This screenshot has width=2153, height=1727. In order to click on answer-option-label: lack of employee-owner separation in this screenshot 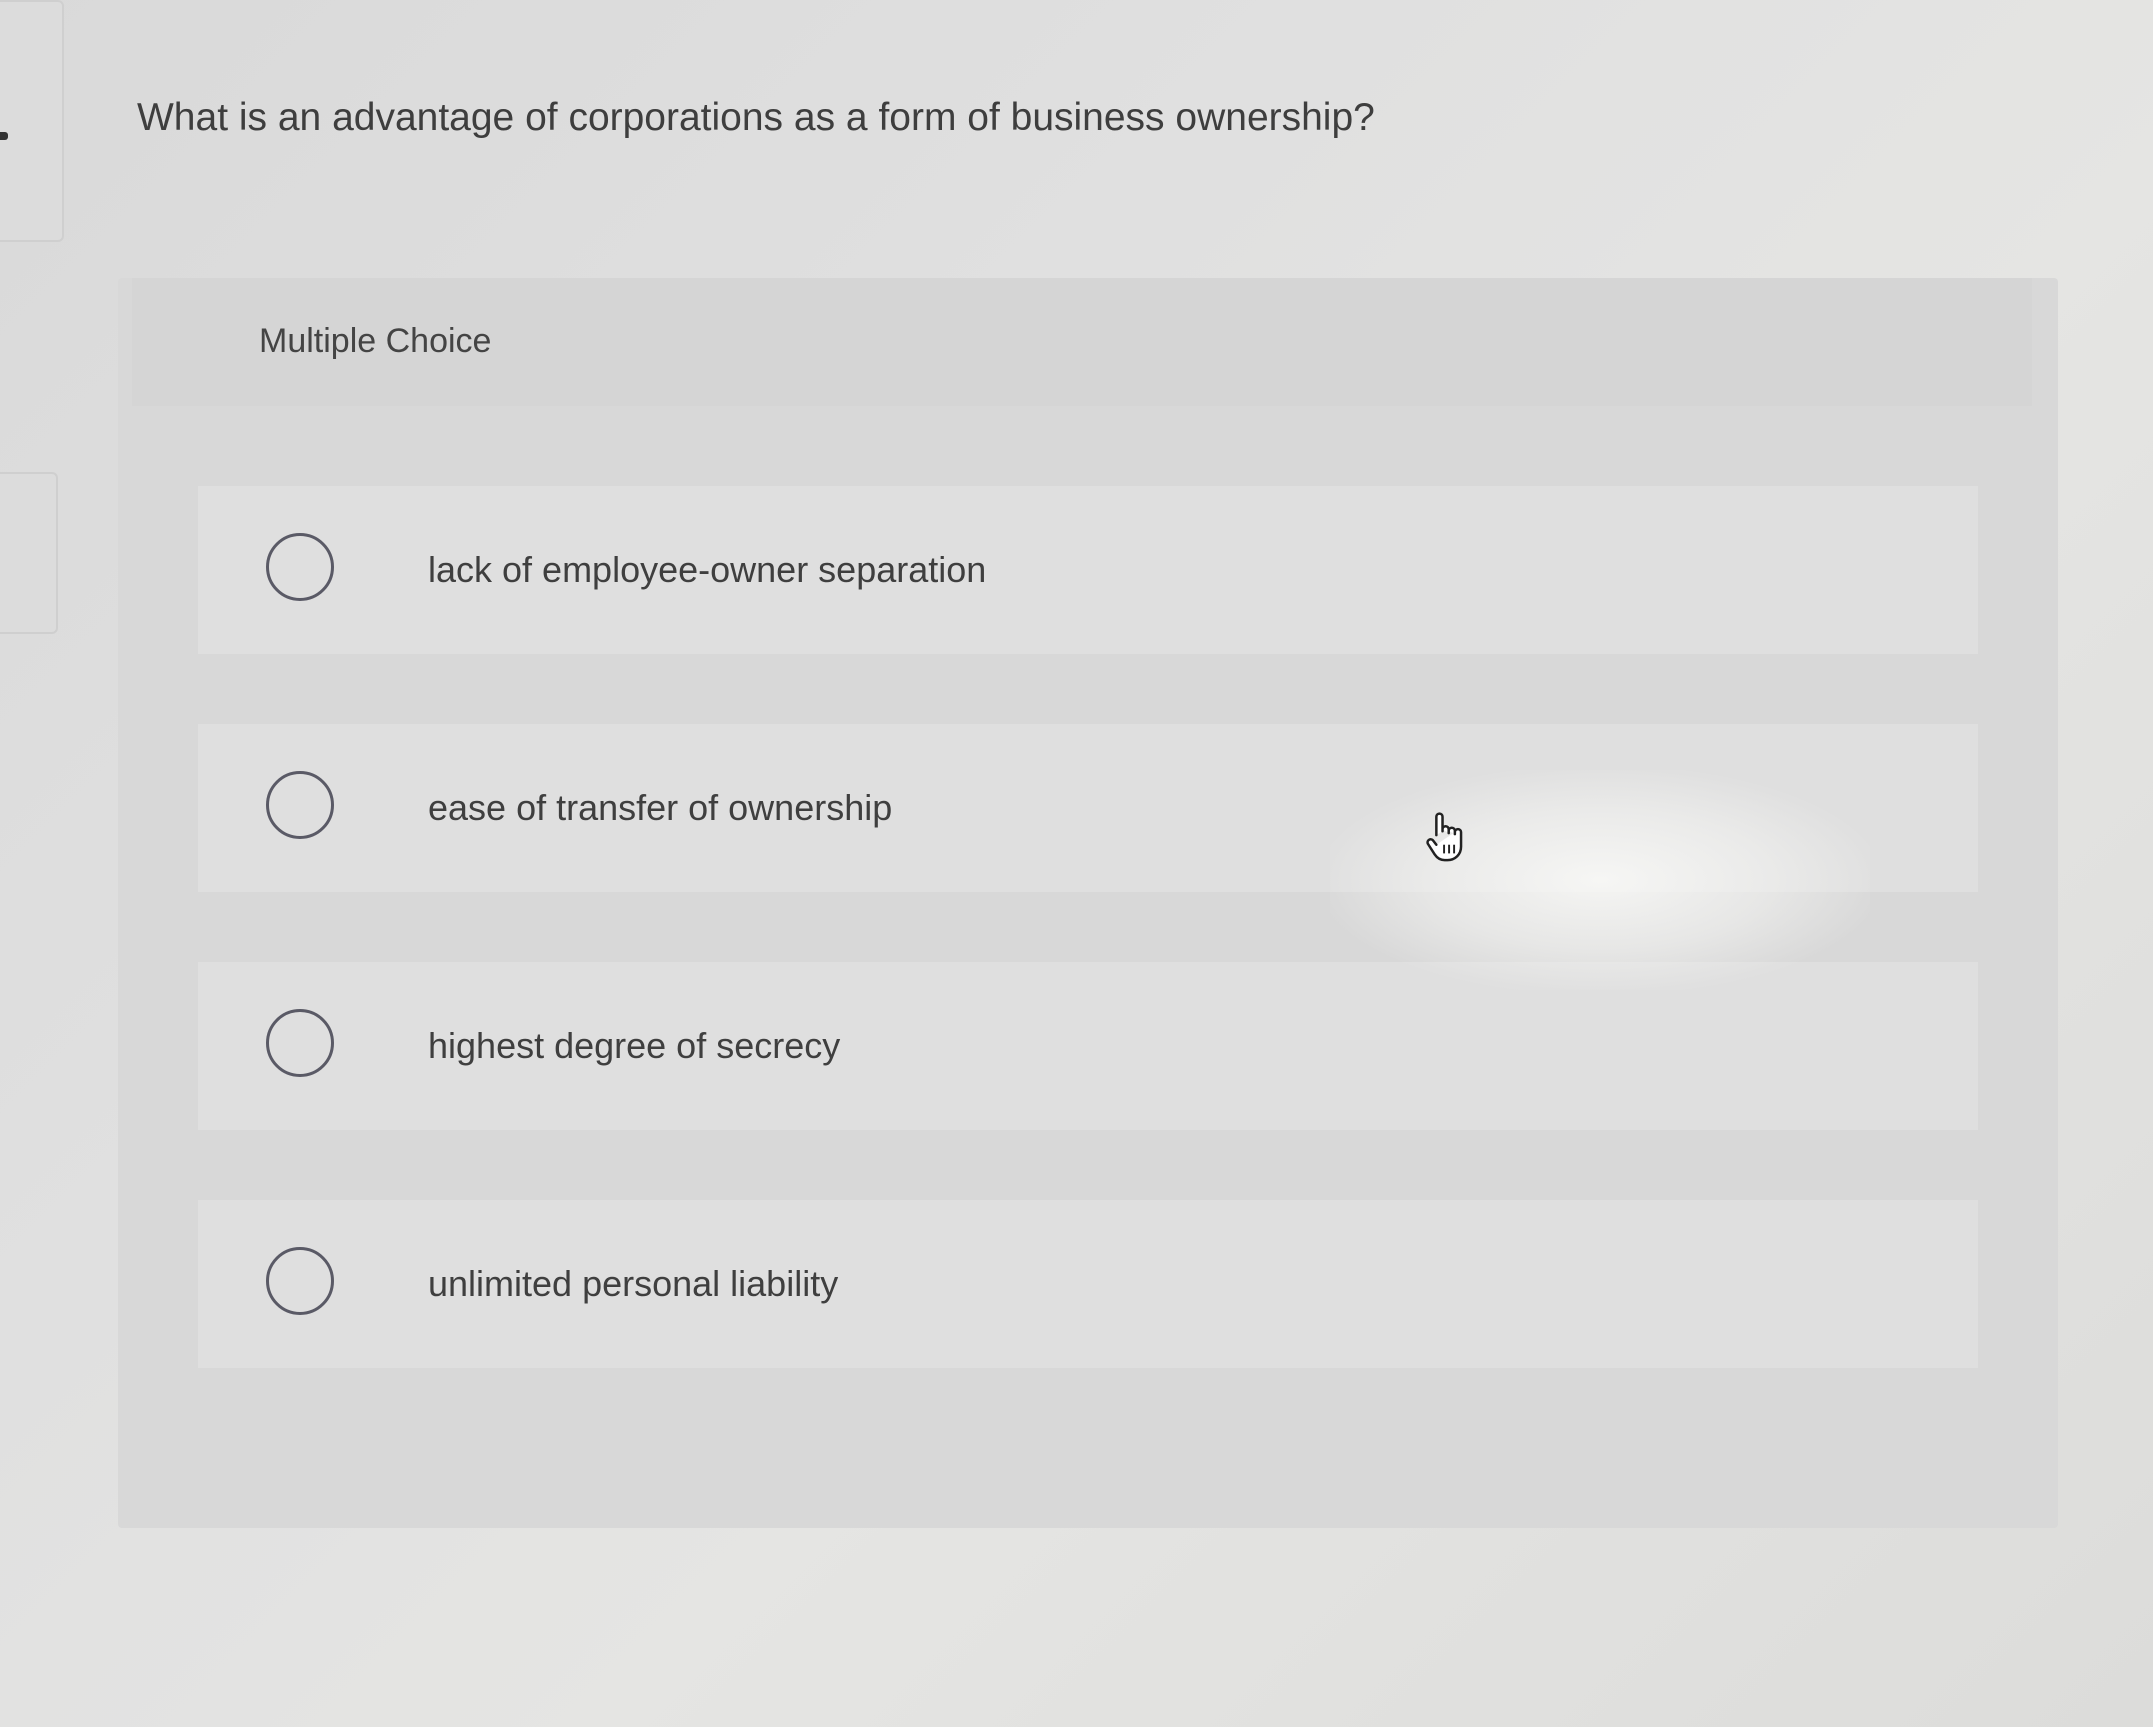, I will do `click(707, 569)`.